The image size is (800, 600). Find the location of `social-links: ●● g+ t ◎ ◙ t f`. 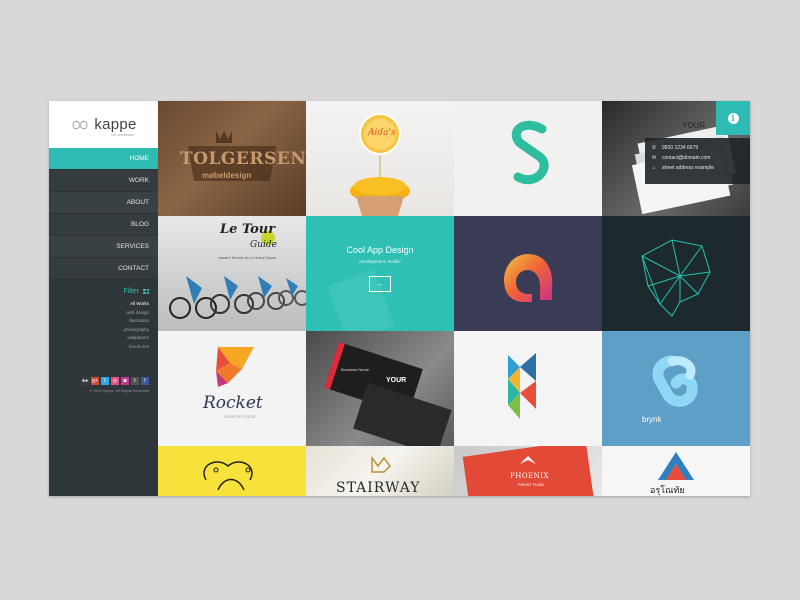

social-links: ●● g+ t ◎ ◙ t f is located at coordinates (103, 381).